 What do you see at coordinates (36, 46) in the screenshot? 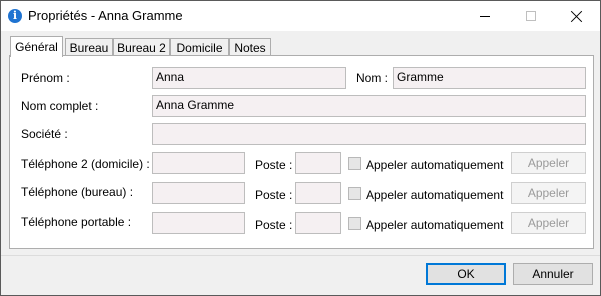
I see `tab-general: Général` at bounding box center [36, 46].